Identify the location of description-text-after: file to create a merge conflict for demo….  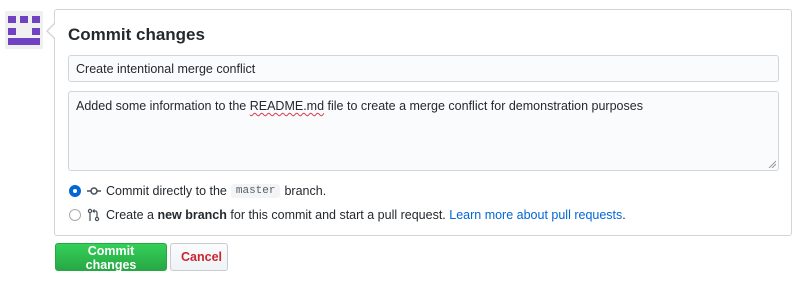
(483, 106).